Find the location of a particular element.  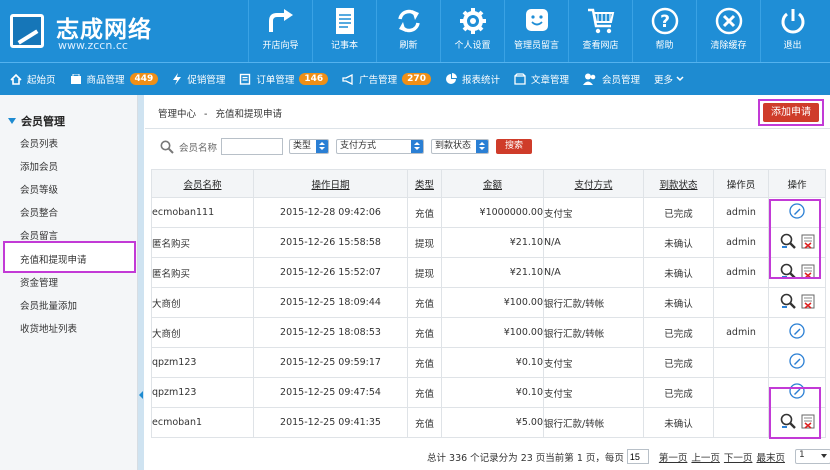

sidebar-item-addresses: 收货地址列表 is located at coordinates (48, 328).